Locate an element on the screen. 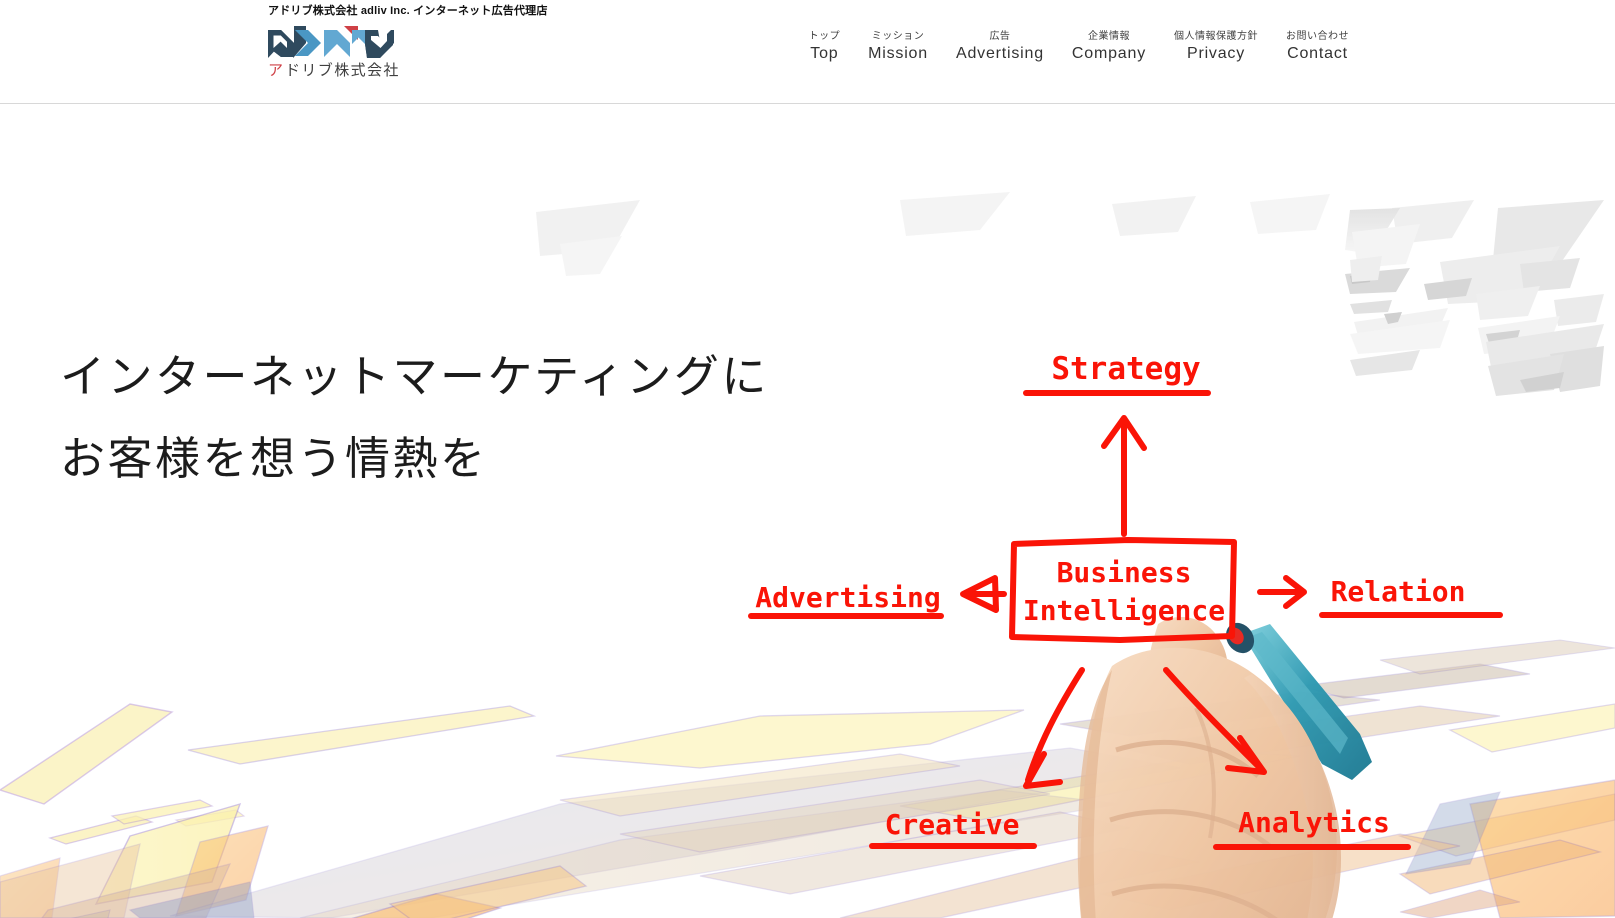 The image size is (1615, 918). logo-wordmark: ア ドリブ株式会社 is located at coordinates (333, 69).